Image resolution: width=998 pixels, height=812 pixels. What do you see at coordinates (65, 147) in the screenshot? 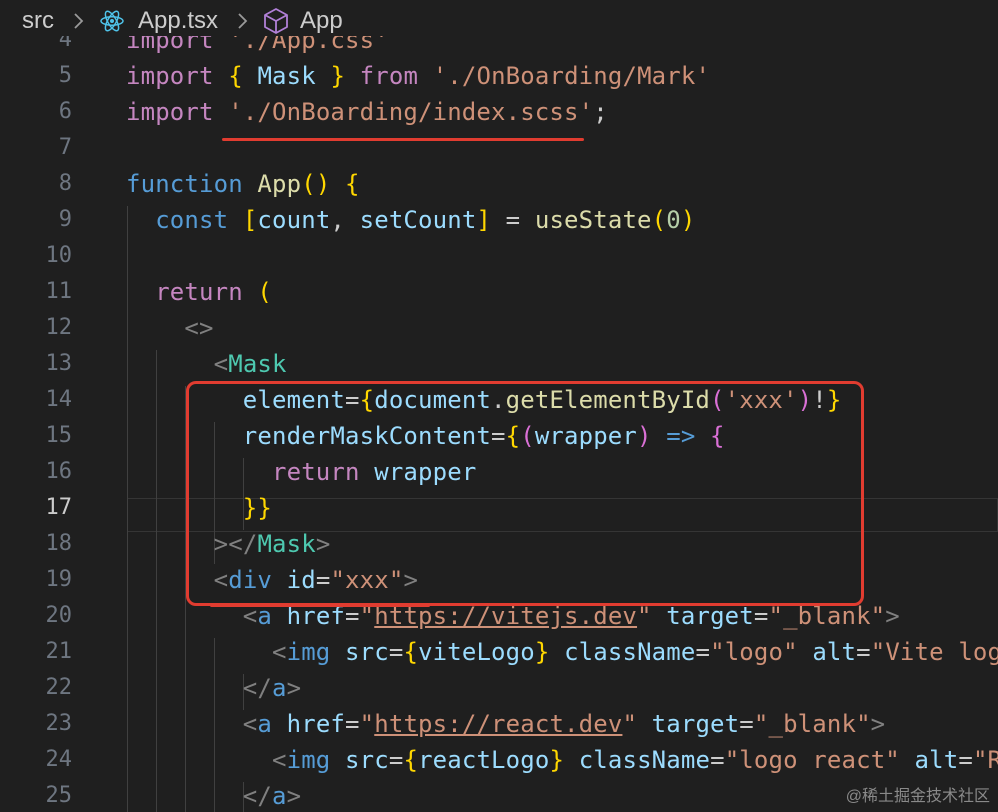
I see `line-number: 7` at bounding box center [65, 147].